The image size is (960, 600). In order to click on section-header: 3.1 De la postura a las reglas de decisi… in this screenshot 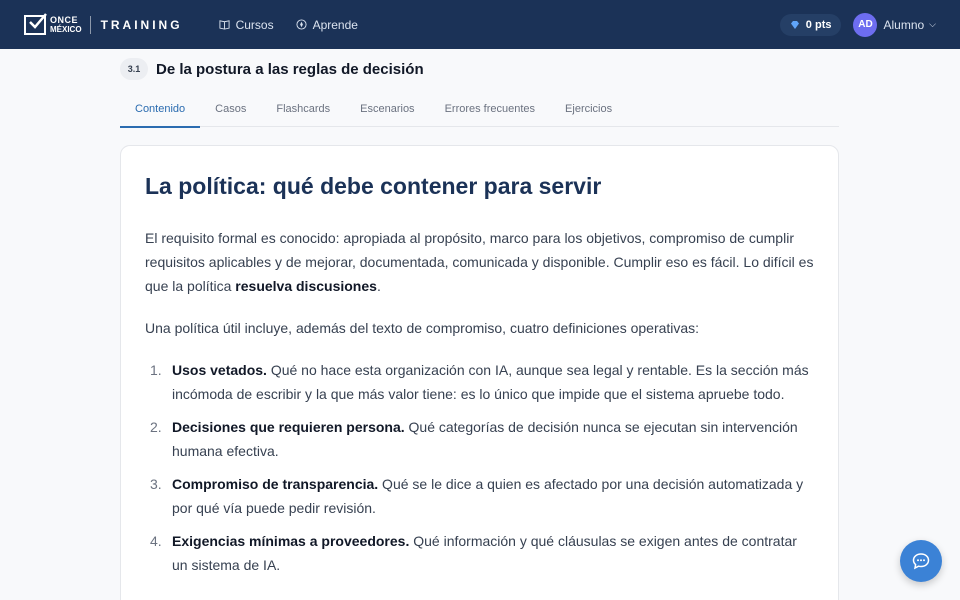, I will do `click(272, 69)`.